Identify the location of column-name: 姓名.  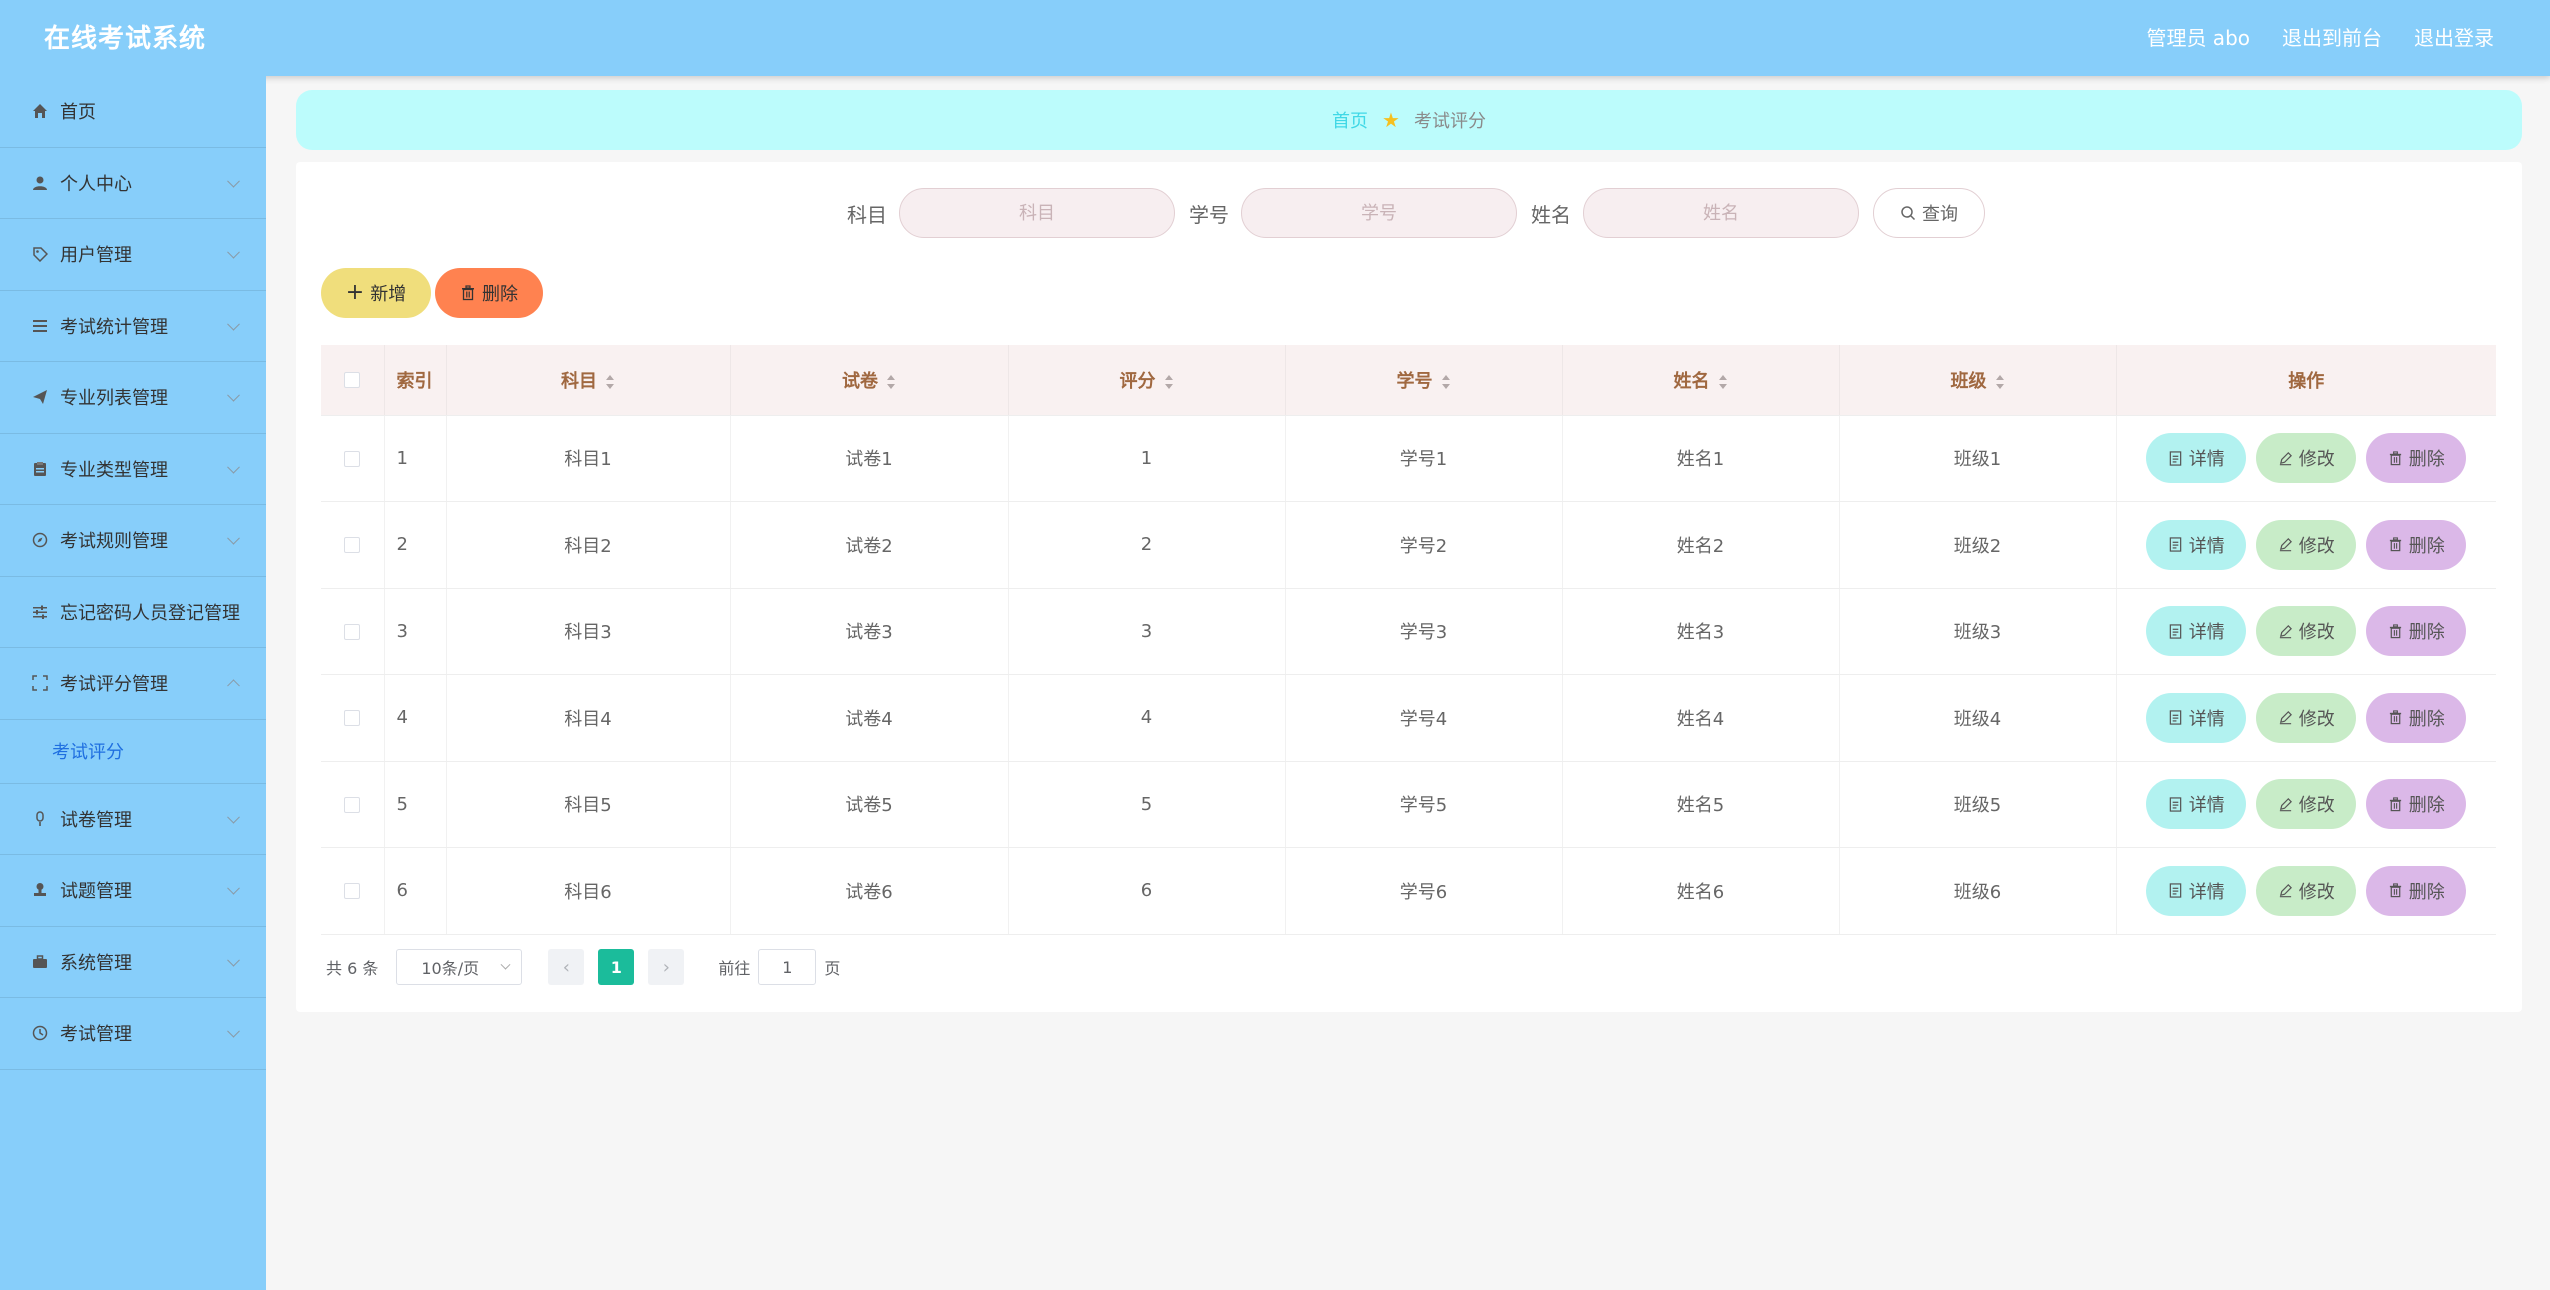
(1701, 380).